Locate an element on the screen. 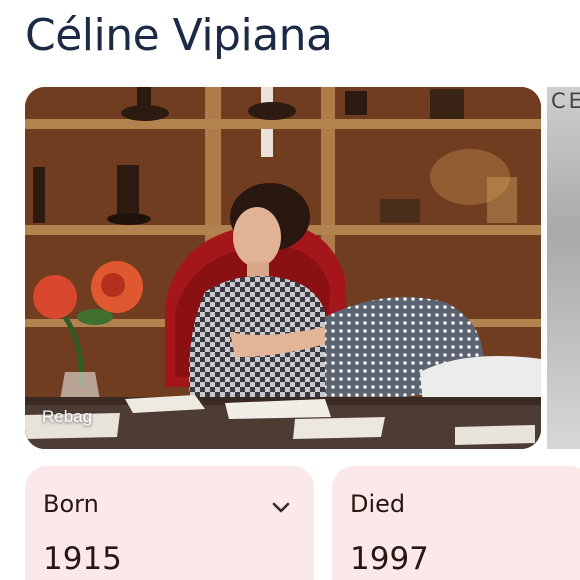 This screenshot has width=580, height=580. image-source-label: Rebag is located at coordinates (67, 416).